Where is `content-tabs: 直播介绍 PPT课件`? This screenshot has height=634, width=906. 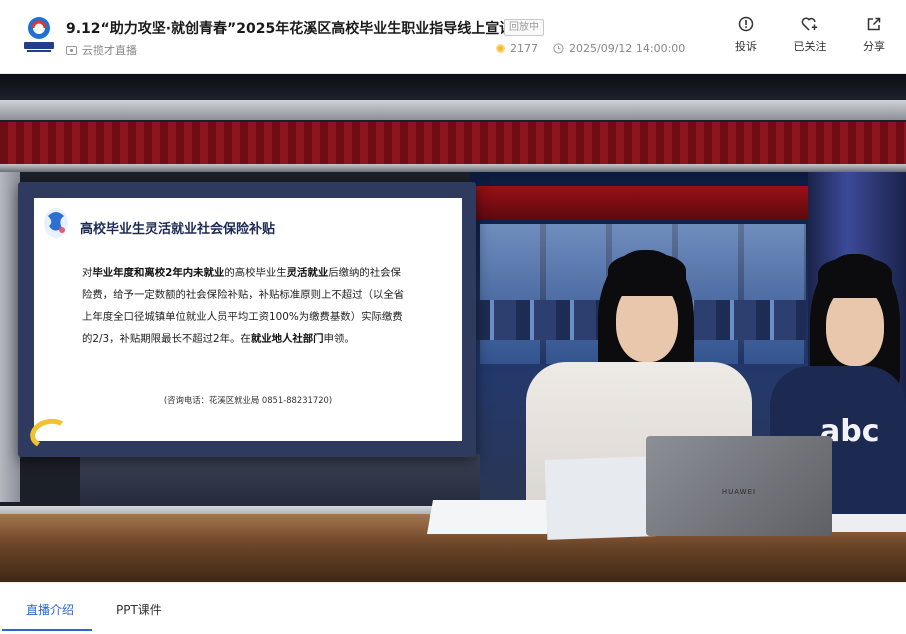 content-tabs: 直播介绍 PPT课件 is located at coordinates (453, 608).